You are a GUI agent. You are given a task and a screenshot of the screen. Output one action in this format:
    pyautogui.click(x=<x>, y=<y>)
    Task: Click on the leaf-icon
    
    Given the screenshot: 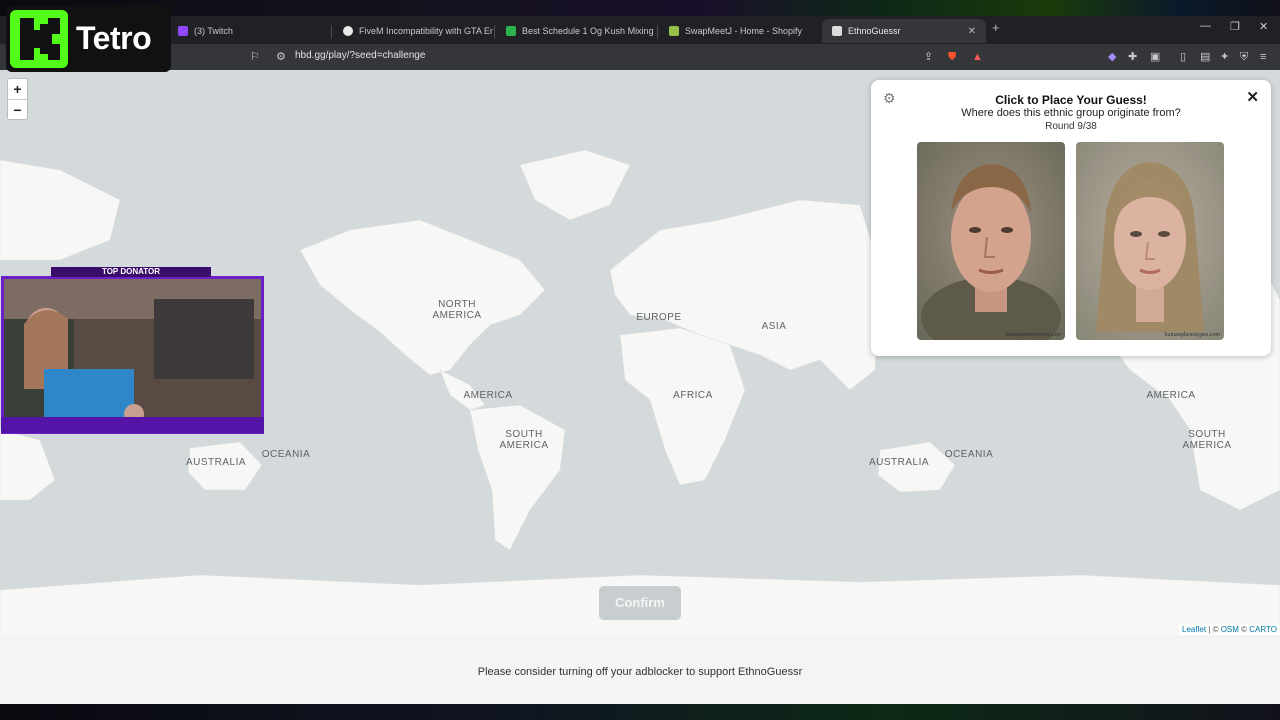 What is the action you would take?
    pyautogui.click(x=511, y=31)
    